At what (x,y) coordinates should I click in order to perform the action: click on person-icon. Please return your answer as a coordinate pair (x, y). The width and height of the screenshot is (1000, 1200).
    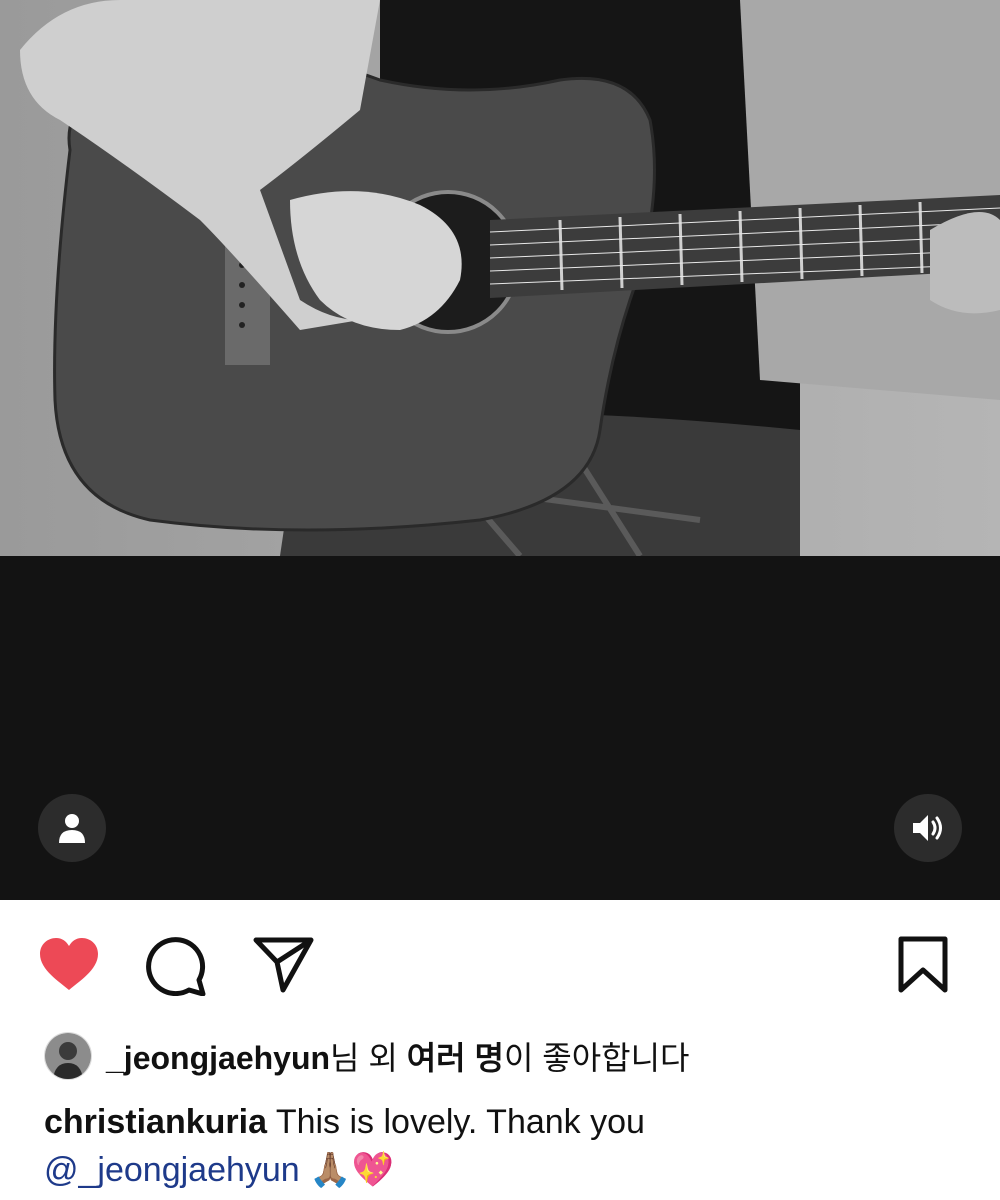
    Looking at the image, I should click on (72, 828).